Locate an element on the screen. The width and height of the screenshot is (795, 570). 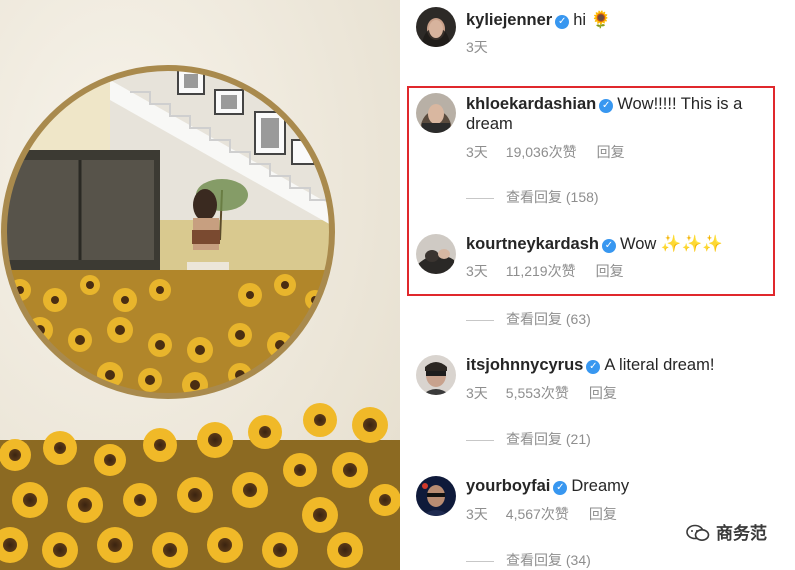
comment-line: kourtneykardash ✓ Wow ✨✨✨ is located at coordinates (619, 244).